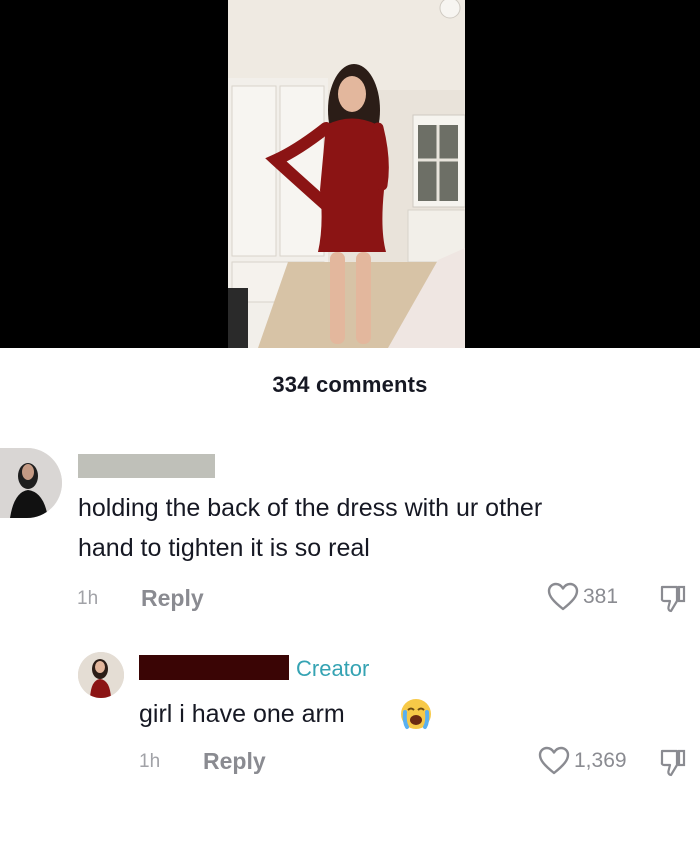 Image resolution: width=700 pixels, height=847 pixels. I want to click on creator-badge: Creator, so click(333, 668).